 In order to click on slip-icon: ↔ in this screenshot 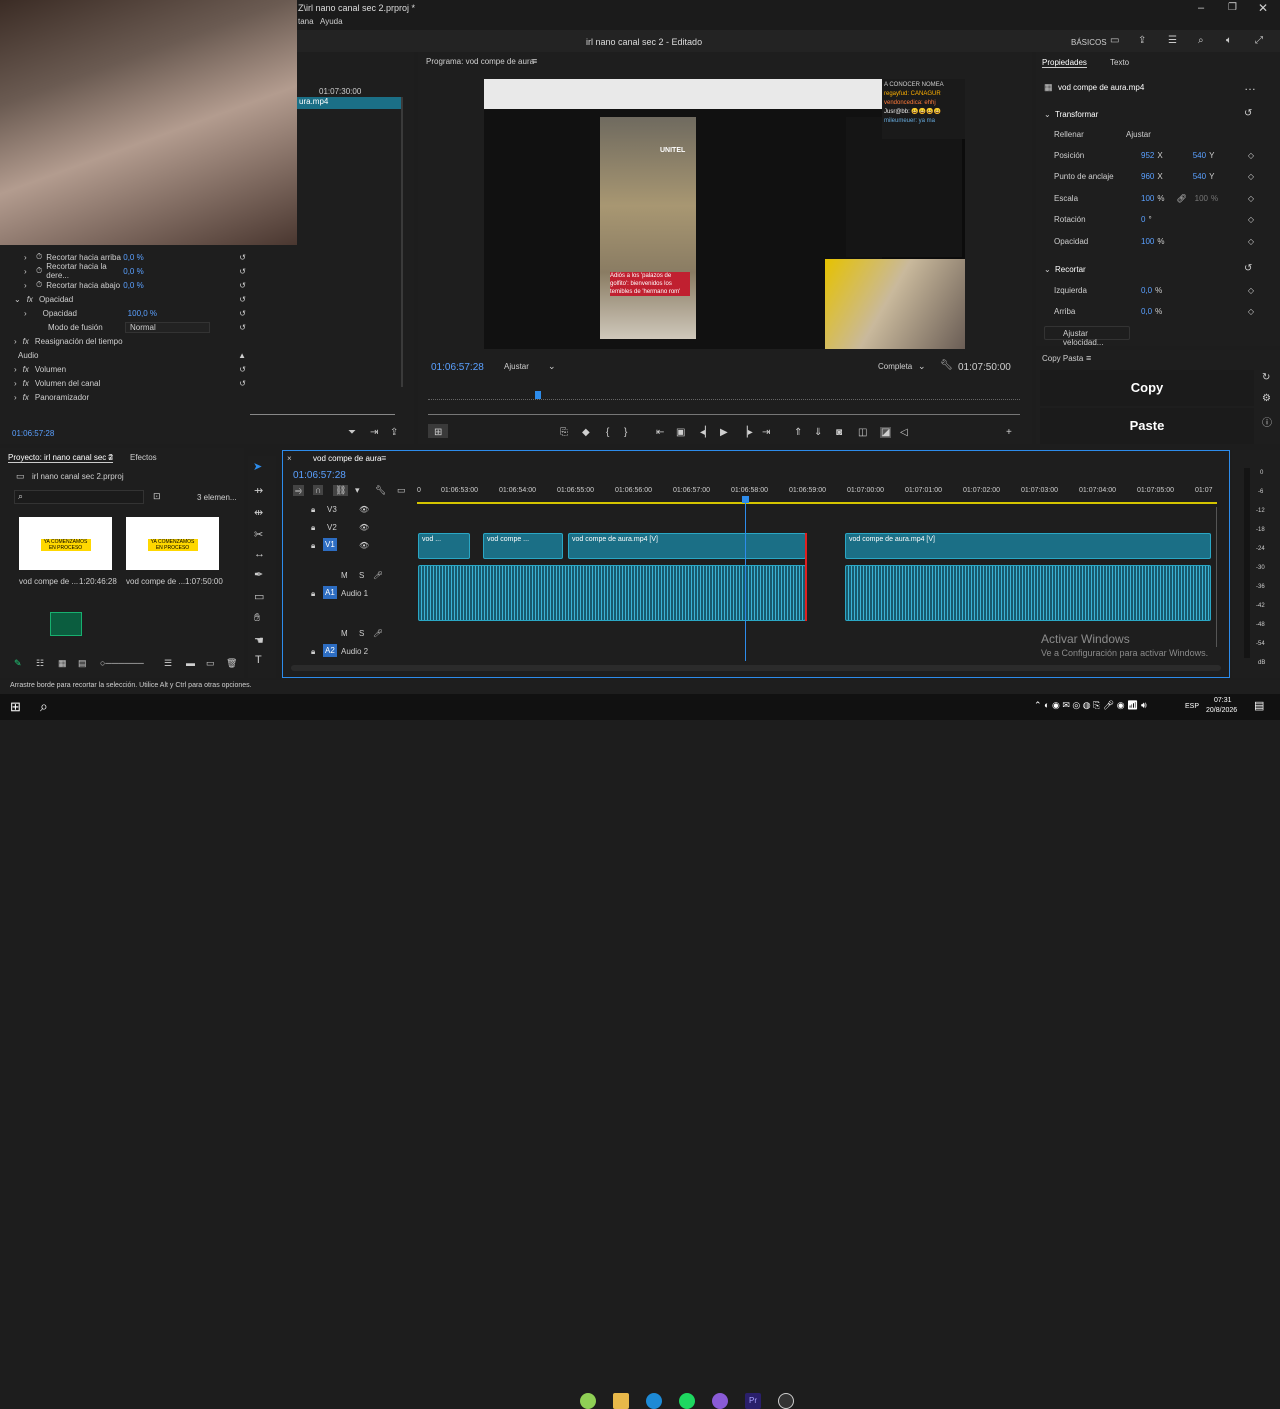, I will do `click(259, 554)`.